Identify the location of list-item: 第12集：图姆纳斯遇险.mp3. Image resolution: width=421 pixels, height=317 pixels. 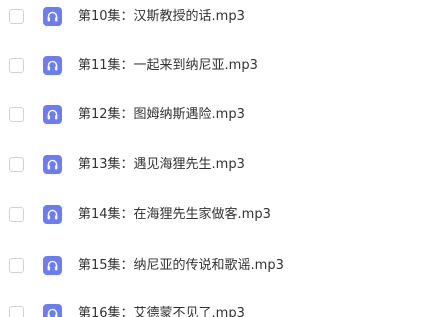
(210, 115).